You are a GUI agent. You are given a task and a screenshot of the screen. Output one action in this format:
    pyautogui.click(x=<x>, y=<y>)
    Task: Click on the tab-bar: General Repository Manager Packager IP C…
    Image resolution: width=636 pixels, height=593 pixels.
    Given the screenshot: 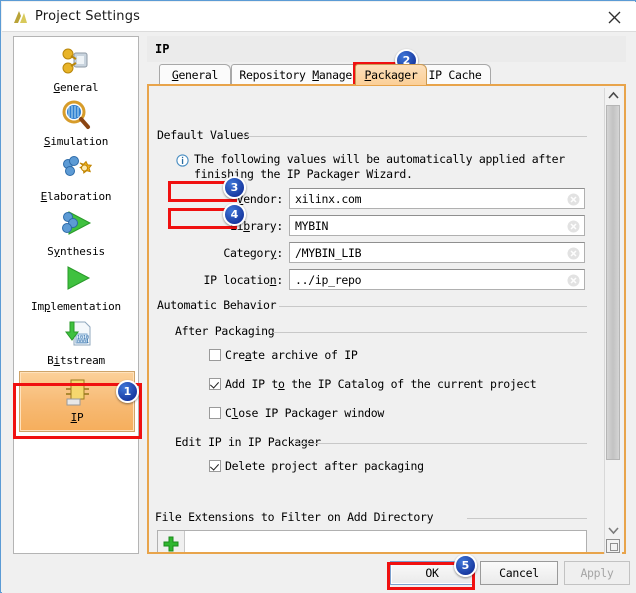 What is the action you would take?
    pyautogui.click(x=386, y=73)
    